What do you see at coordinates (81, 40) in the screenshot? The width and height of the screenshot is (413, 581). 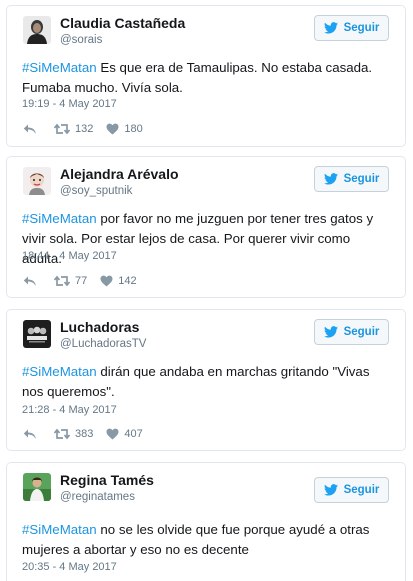 I see `handle: @sorais` at bounding box center [81, 40].